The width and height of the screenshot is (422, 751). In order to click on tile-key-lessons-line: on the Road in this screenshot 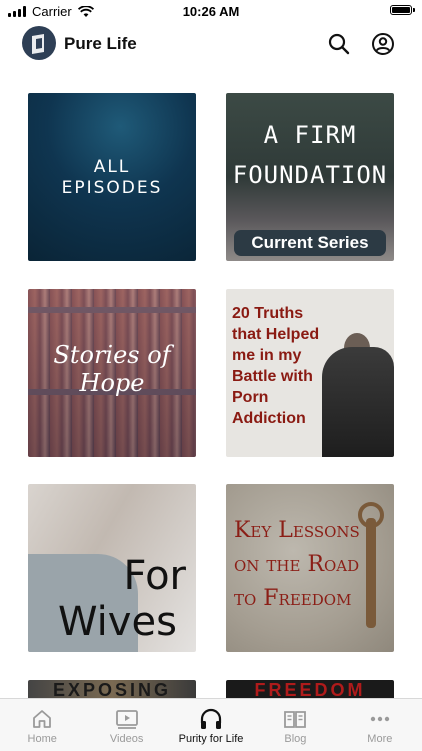, I will do `click(297, 564)`.